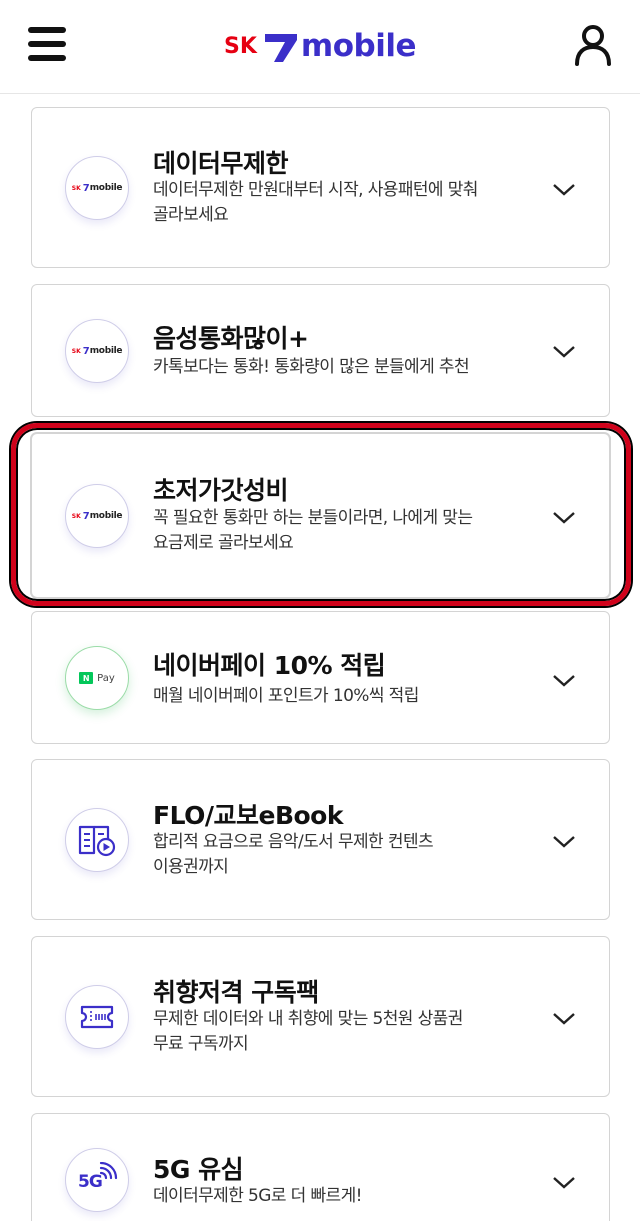  Describe the element at coordinates (221, 490) in the screenshot. I see `plan-title: 초저가갓성비` at that location.